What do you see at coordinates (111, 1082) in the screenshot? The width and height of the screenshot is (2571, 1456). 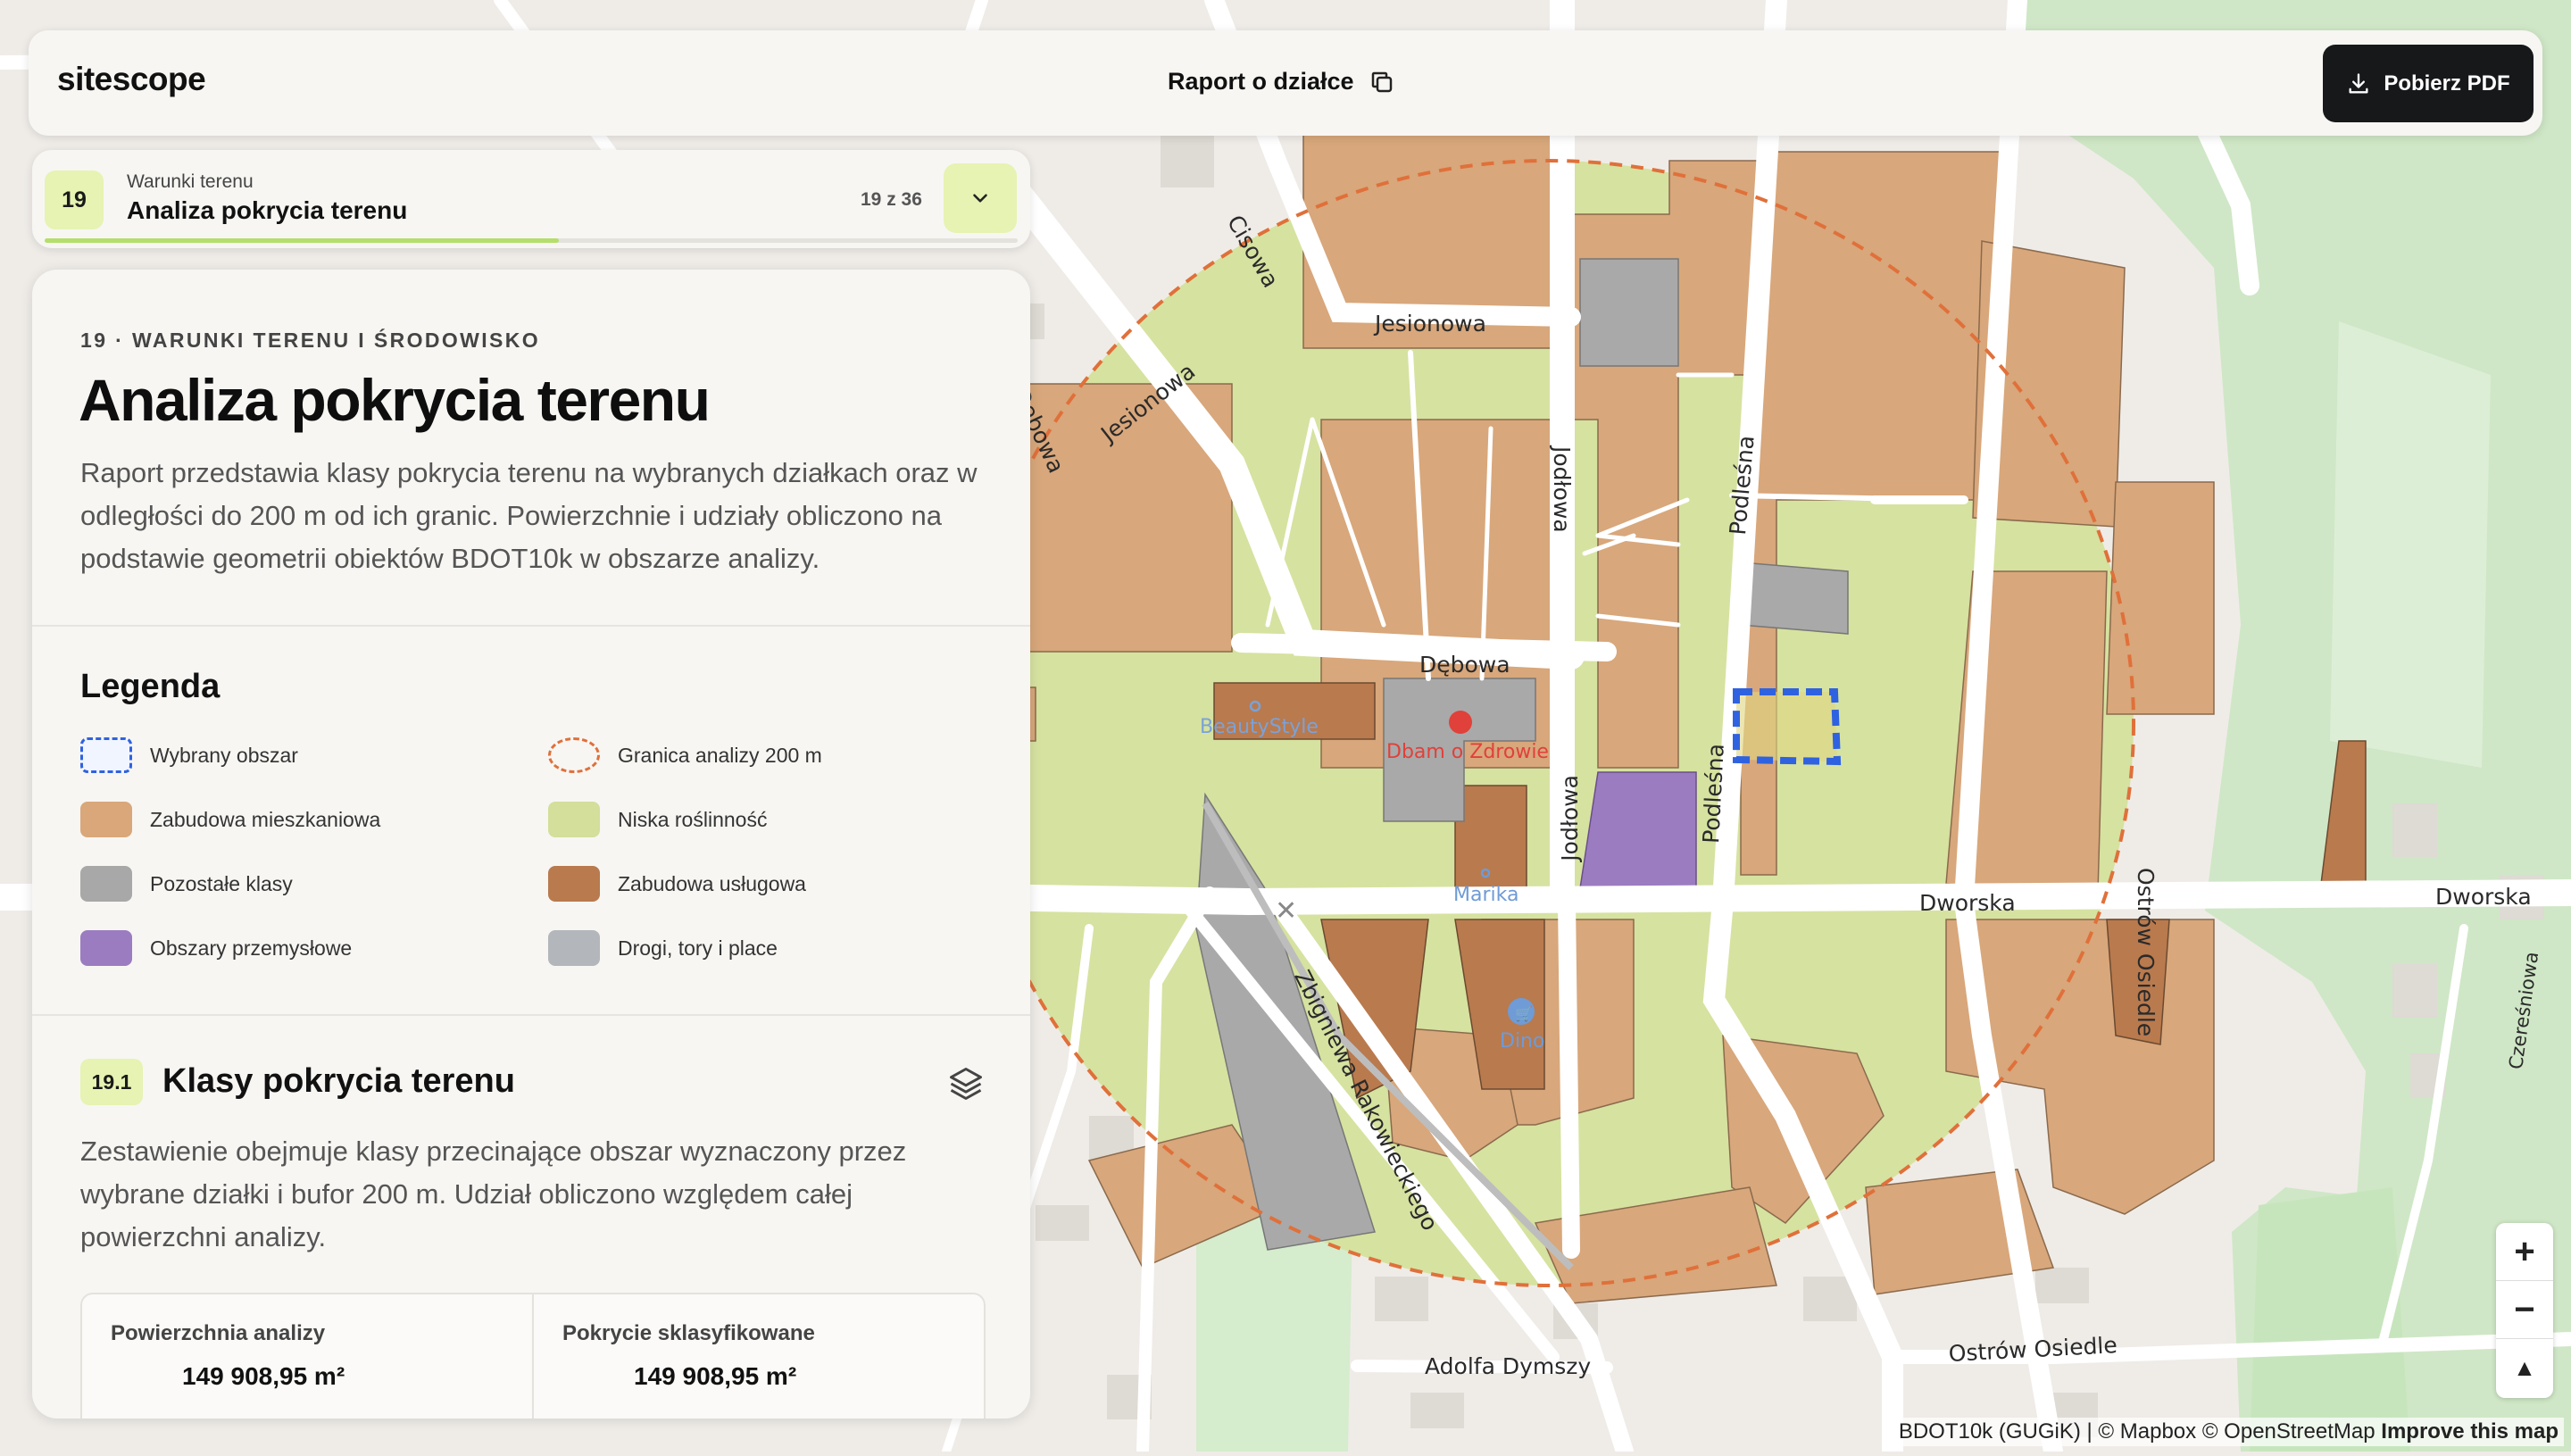 I see `subsection-number-badge: 19.1` at bounding box center [111, 1082].